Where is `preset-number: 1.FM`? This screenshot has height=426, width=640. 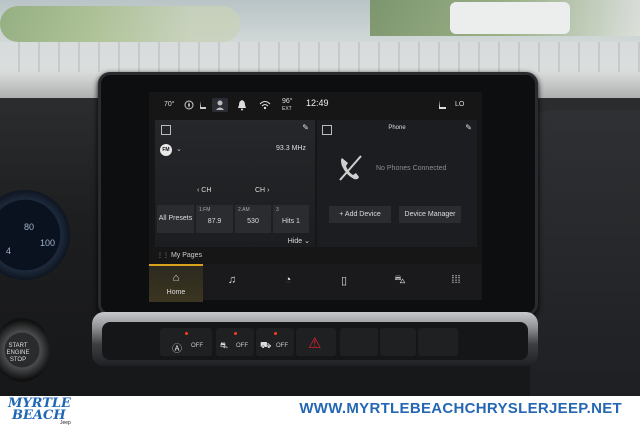
preset-number: 1.FM is located at coordinates (205, 210).